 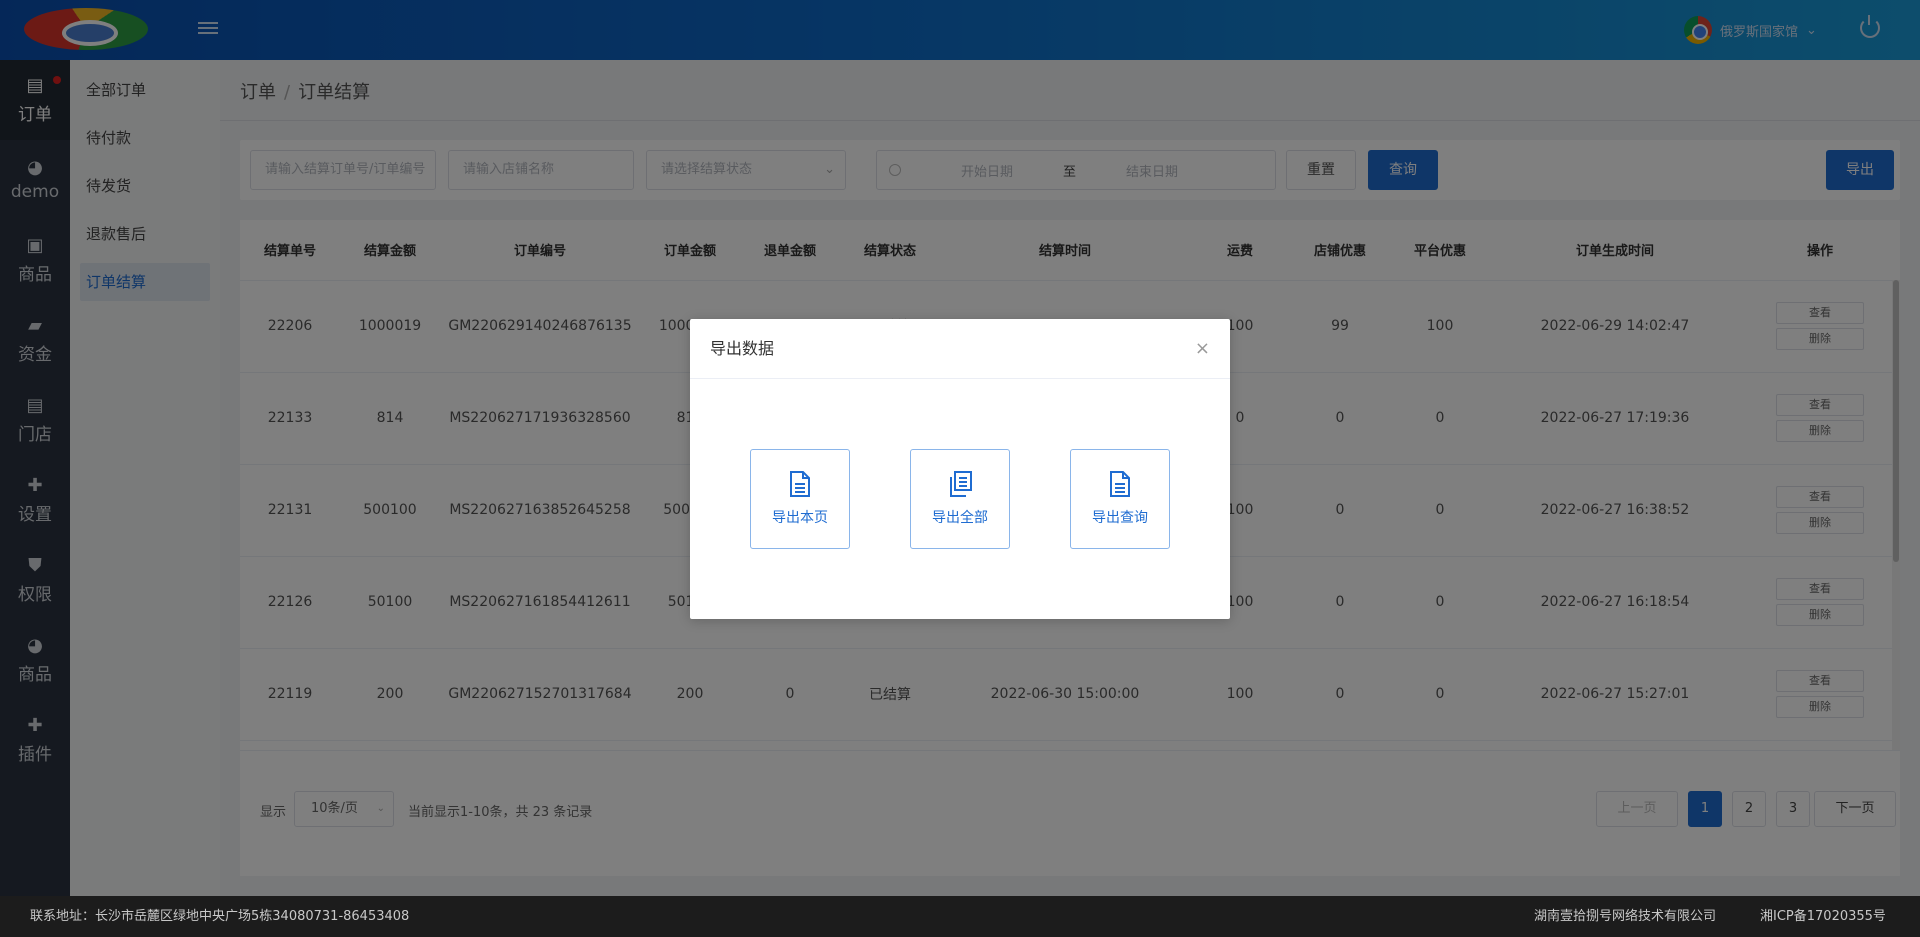 What do you see at coordinates (800, 518) in the screenshot?
I see `export-page-label: 导出本页` at bounding box center [800, 518].